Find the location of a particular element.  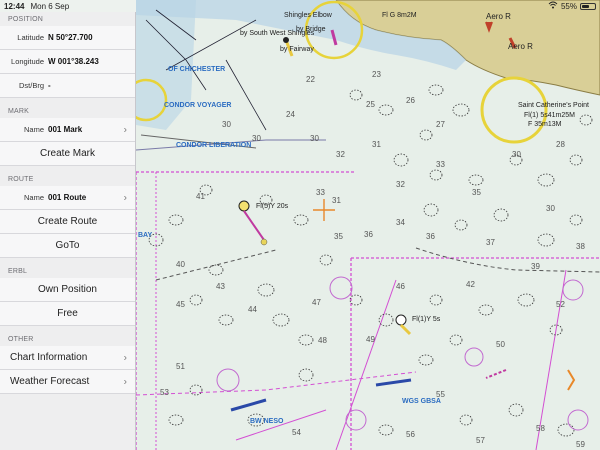

status-right: 55% is located at coordinates (572, 6).